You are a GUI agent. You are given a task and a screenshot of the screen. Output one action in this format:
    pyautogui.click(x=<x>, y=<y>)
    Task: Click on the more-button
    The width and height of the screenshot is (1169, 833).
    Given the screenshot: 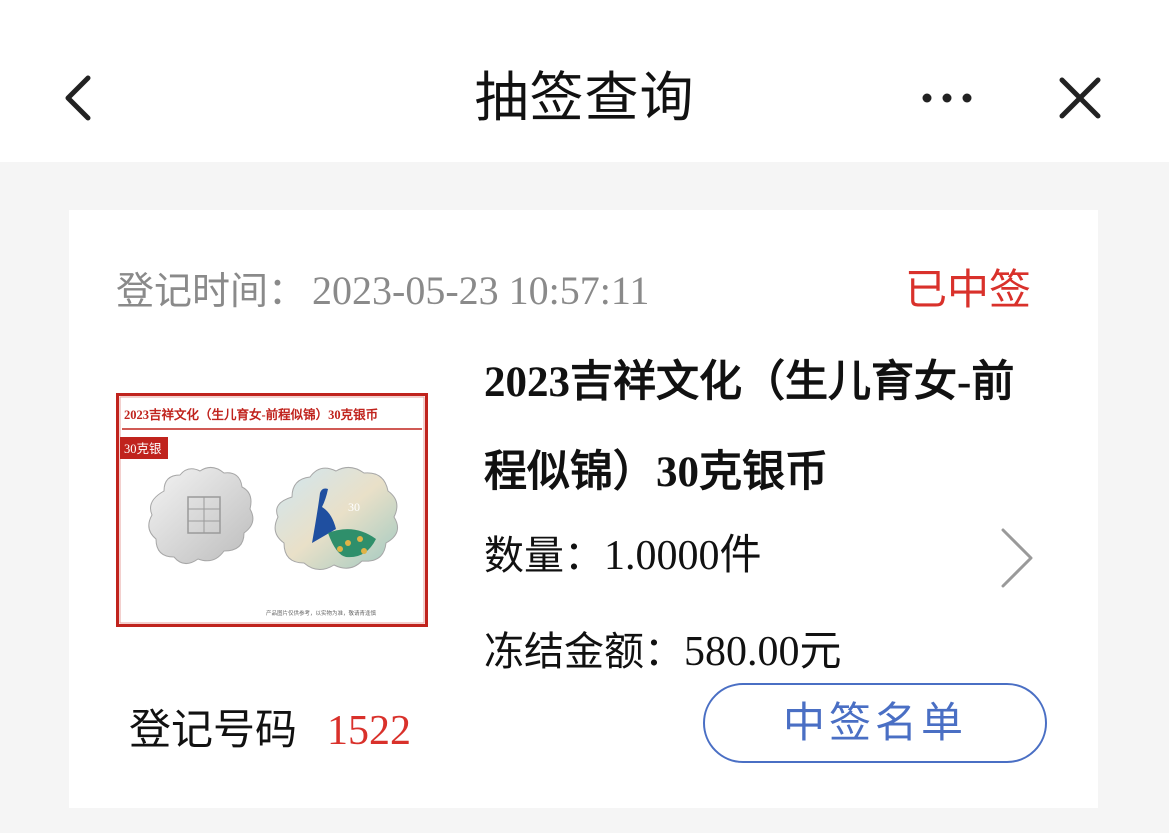 What is the action you would take?
    pyautogui.click(x=947, y=98)
    